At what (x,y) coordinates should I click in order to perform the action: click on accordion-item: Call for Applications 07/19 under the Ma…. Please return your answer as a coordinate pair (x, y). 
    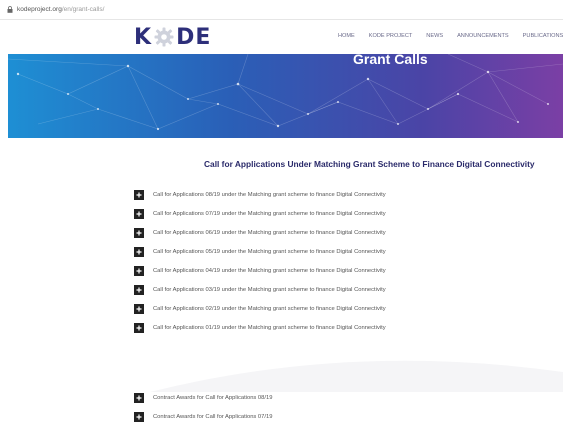
    Looking at the image, I should click on (260, 213).